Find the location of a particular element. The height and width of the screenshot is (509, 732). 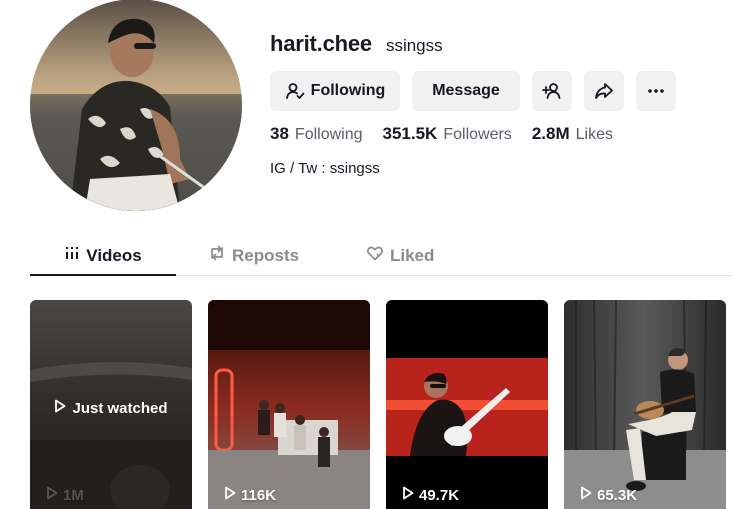

view-count: 65.3K is located at coordinates (608, 495).